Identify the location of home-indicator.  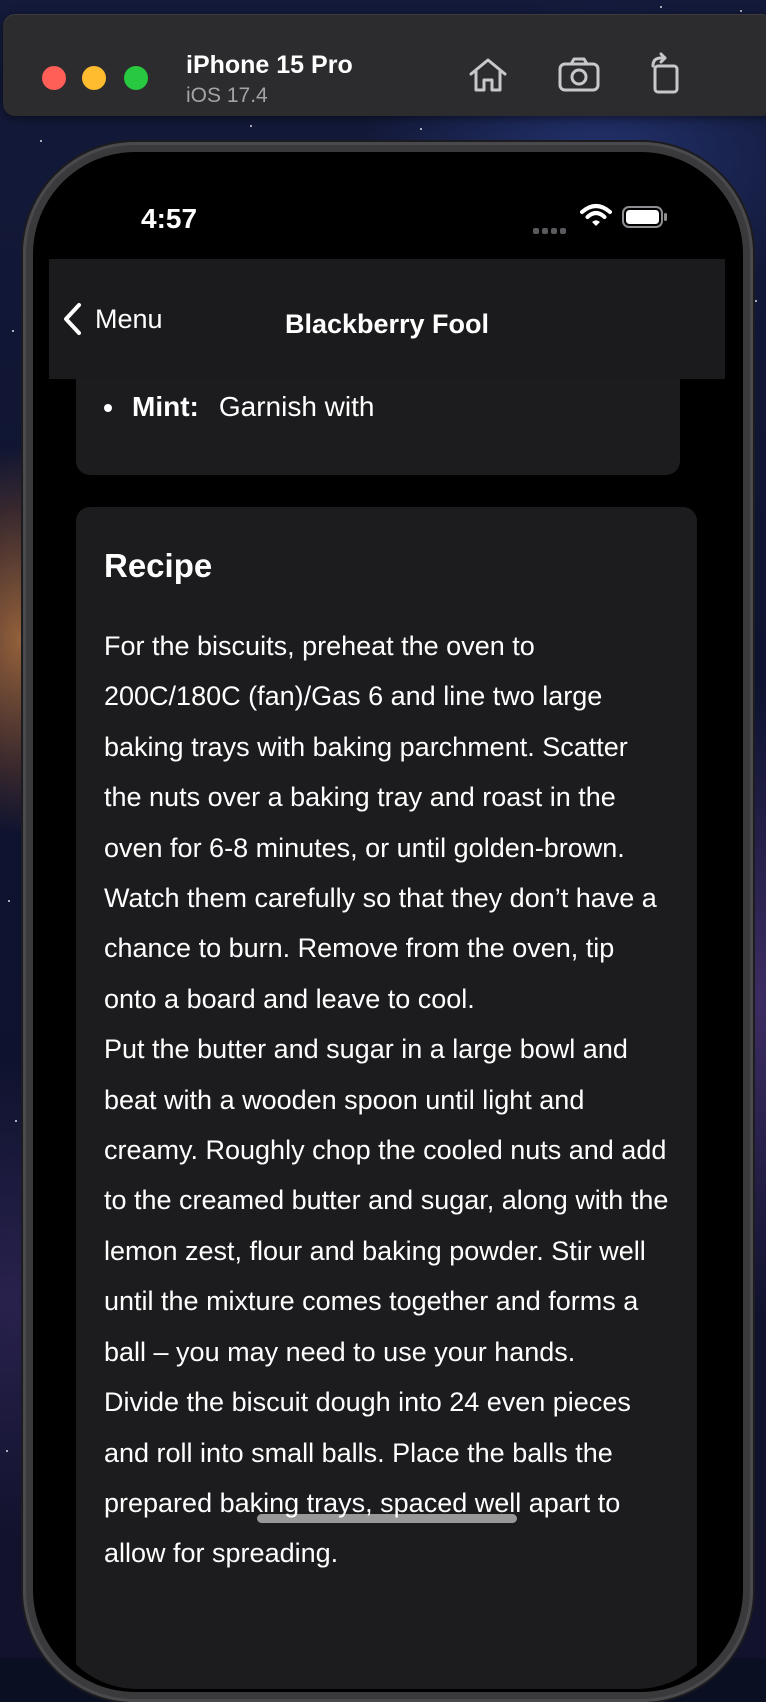
(387, 1518).